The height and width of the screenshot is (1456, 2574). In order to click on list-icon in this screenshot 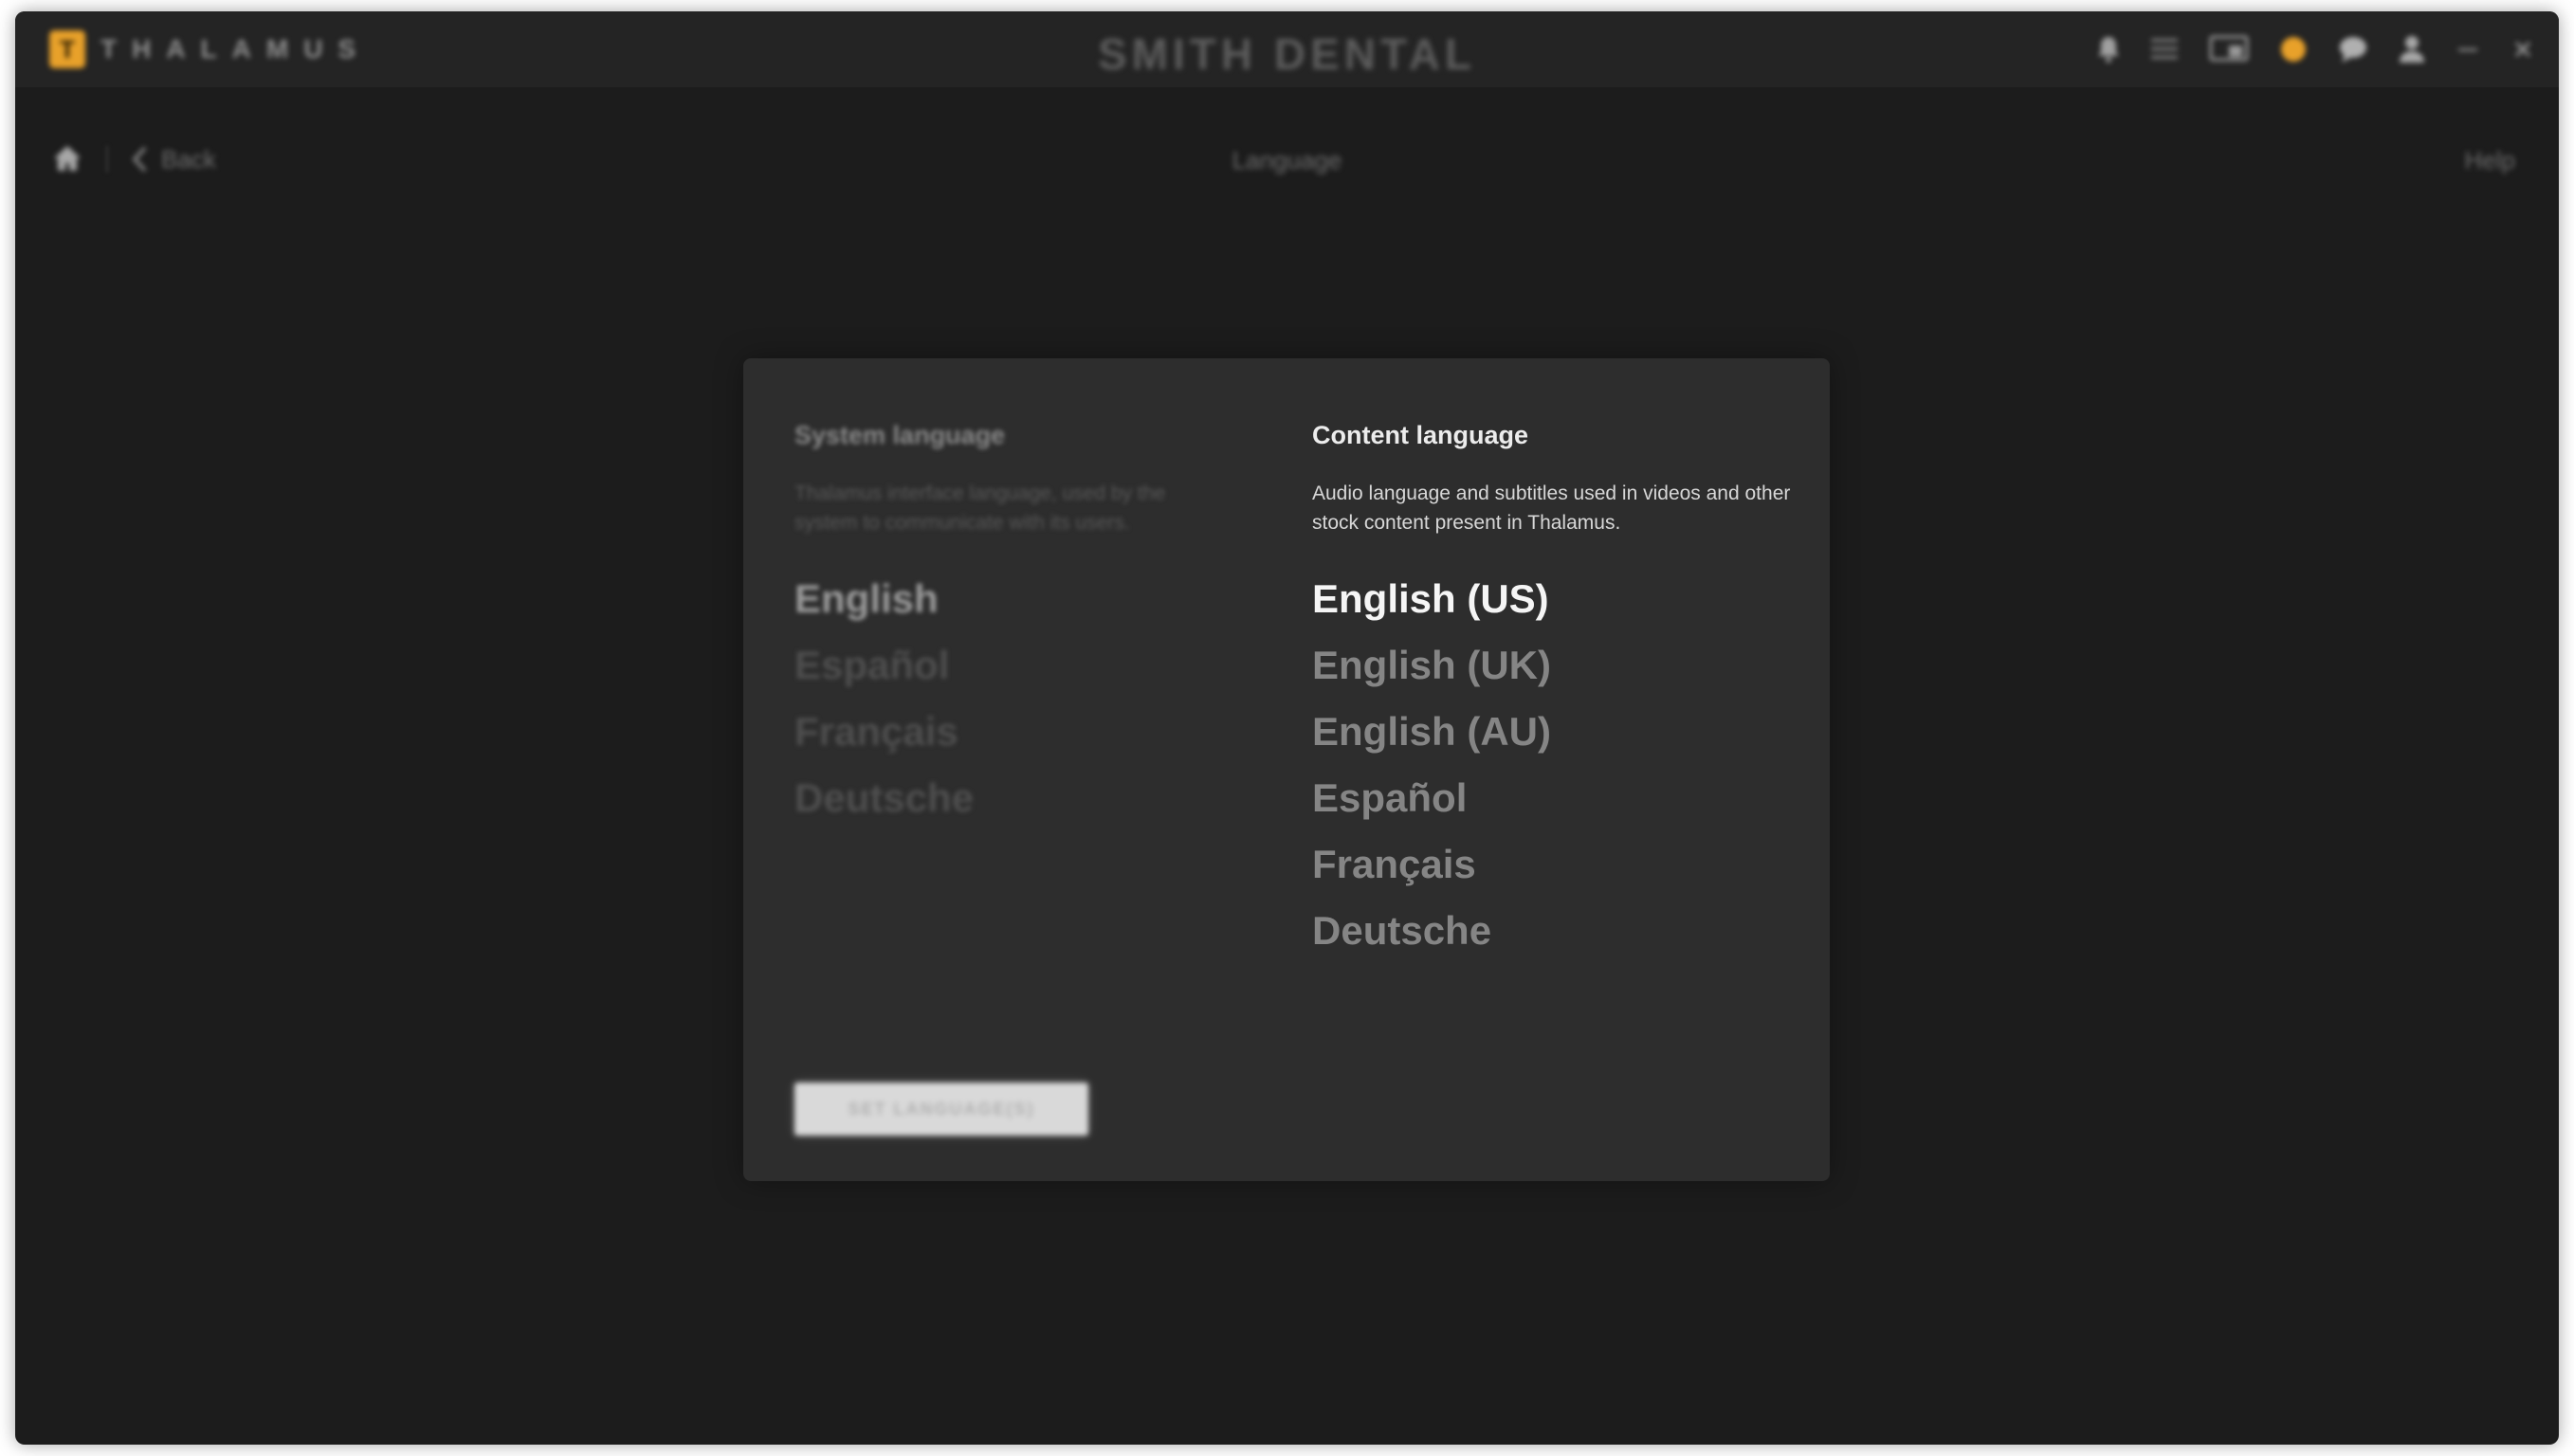, I will do `click(2164, 49)`.